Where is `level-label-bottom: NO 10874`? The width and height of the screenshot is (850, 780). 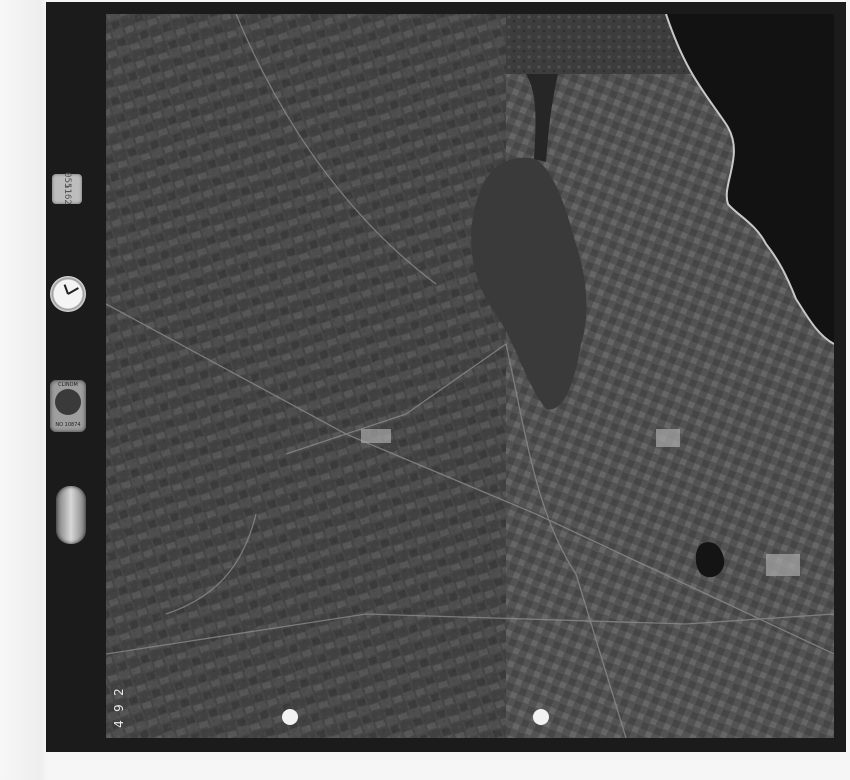
level-label-bottom: NO 10874 is located at coordinates (68, 425).